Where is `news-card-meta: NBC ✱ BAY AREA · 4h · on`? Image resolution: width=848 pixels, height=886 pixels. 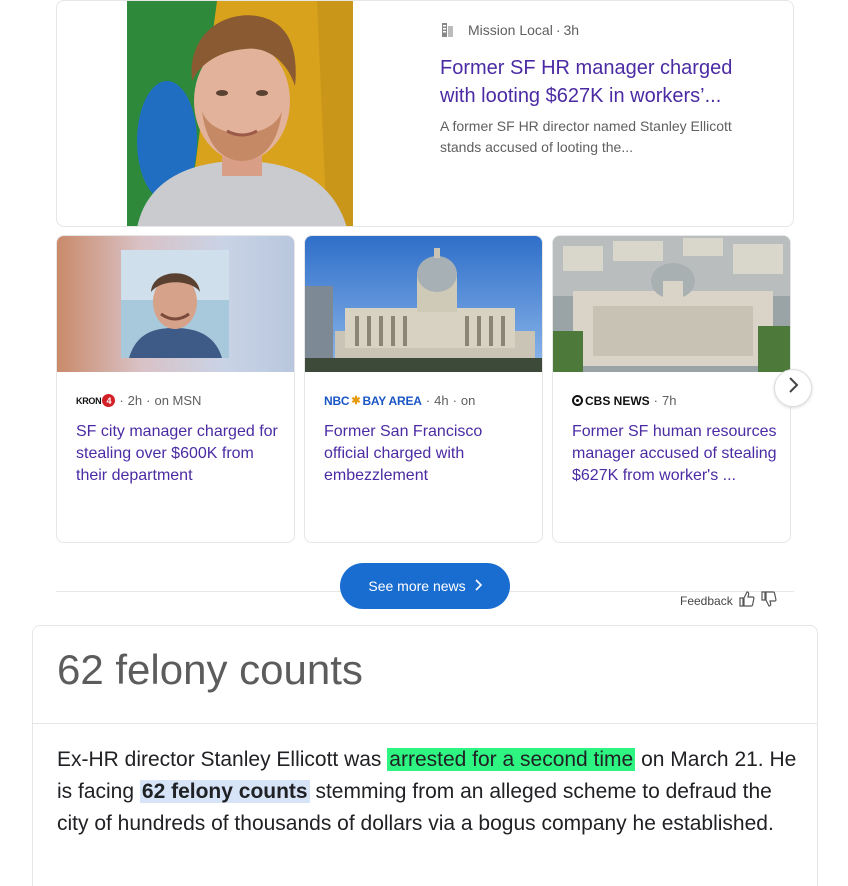 news-card-meta: NBC ✱ BAY AREA · 4h · on is located at coordinates (399, 400).